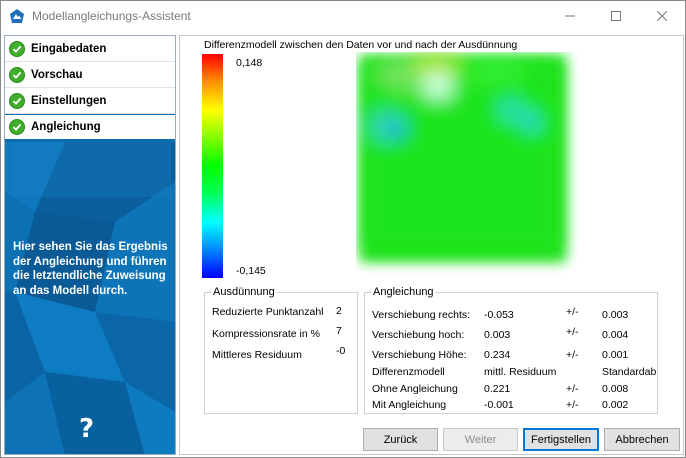  I want to click on mean-residual-value: -0, so click(341, 351).